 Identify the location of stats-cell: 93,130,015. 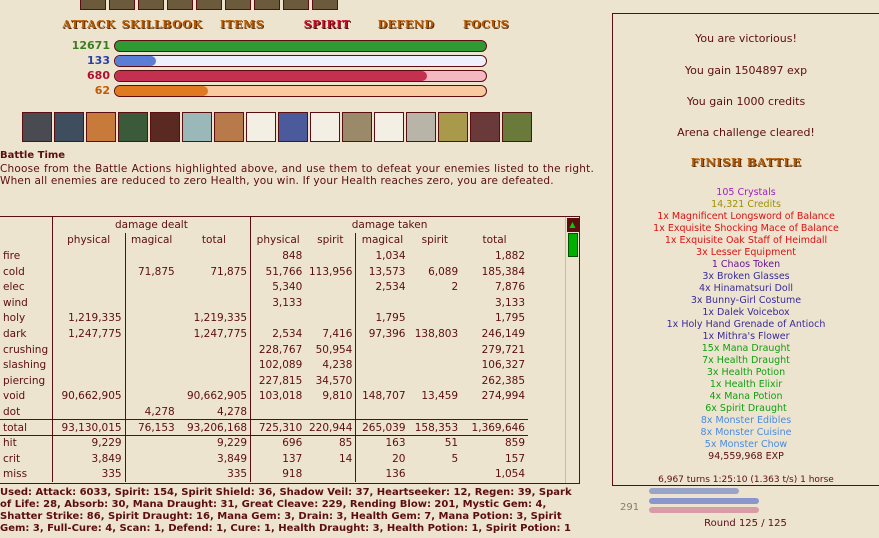
(88, 427).